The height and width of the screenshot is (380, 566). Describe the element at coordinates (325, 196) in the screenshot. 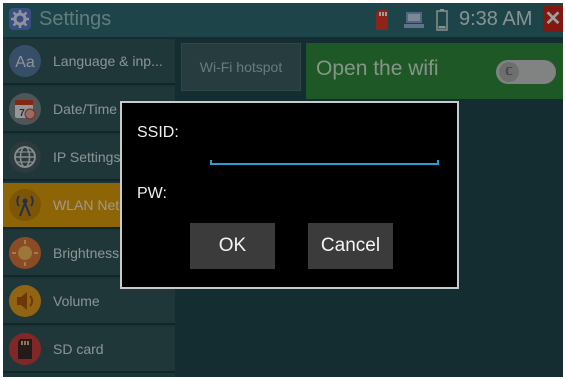

I see `password-input` at that location.